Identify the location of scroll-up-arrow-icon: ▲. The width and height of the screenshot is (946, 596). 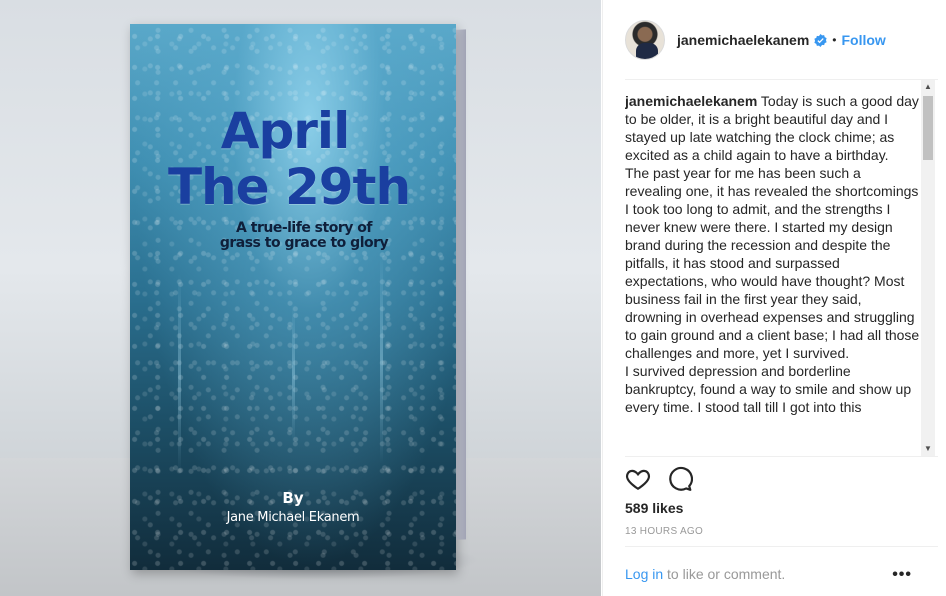
(928, 87).